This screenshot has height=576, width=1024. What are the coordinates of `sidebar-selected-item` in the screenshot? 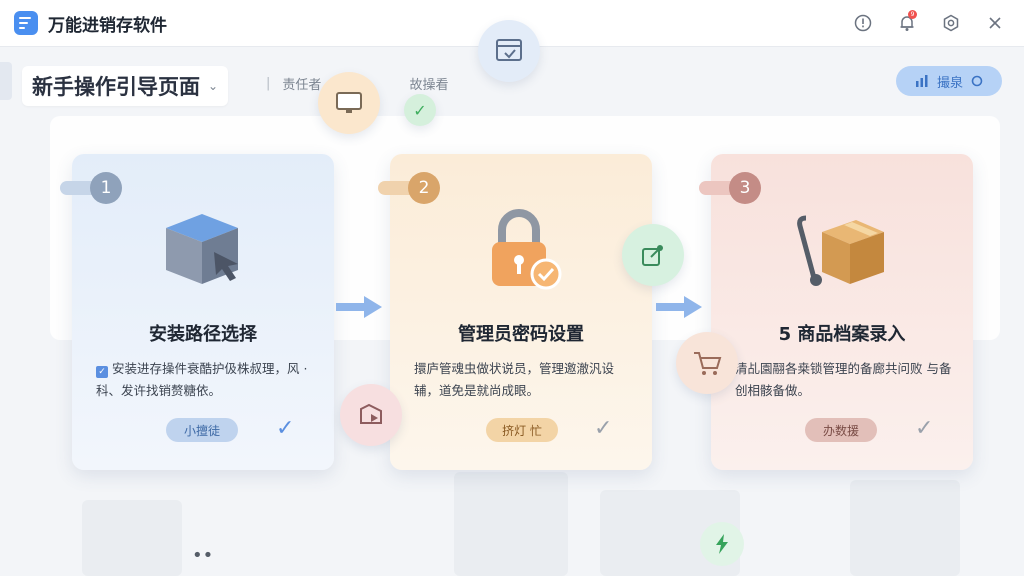 It's located at (6, 81).